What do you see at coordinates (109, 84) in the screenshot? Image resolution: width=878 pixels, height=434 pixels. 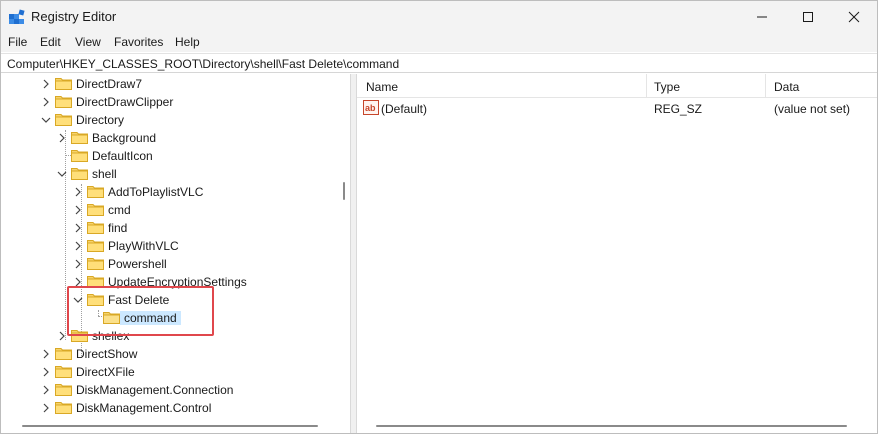 I see `tree-item-label: DirectDraw7` at bounding box center [109, 84].